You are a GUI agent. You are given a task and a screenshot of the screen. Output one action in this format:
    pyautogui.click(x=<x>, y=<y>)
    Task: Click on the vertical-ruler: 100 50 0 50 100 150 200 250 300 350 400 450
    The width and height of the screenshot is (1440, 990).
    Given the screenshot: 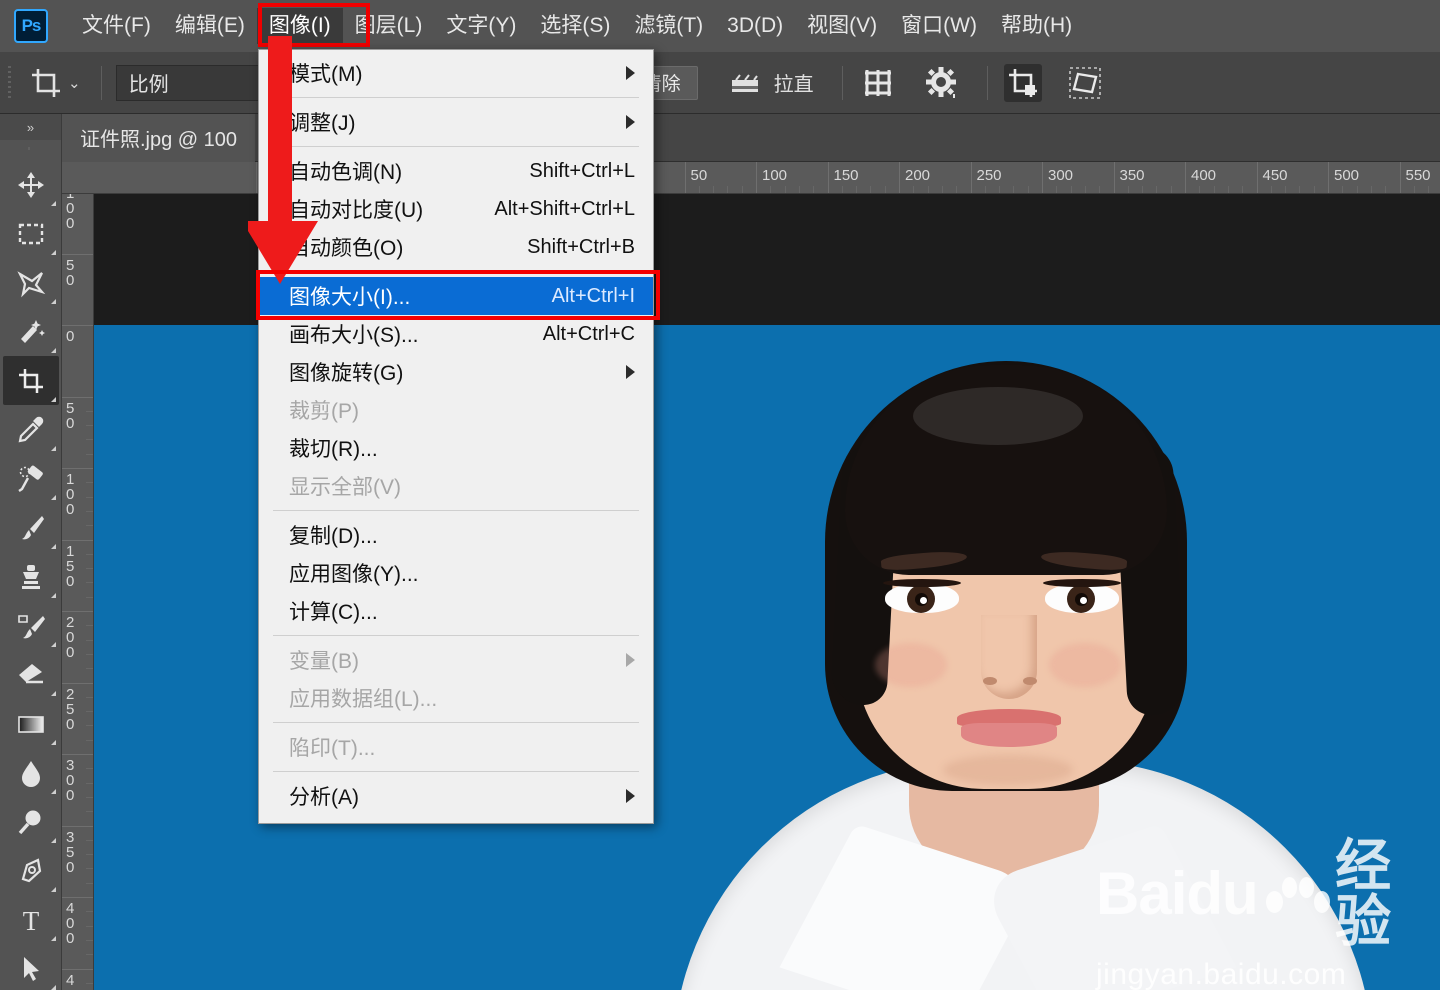 What is the action you would take?
    pyautogui.click(x=78, y=592)
    